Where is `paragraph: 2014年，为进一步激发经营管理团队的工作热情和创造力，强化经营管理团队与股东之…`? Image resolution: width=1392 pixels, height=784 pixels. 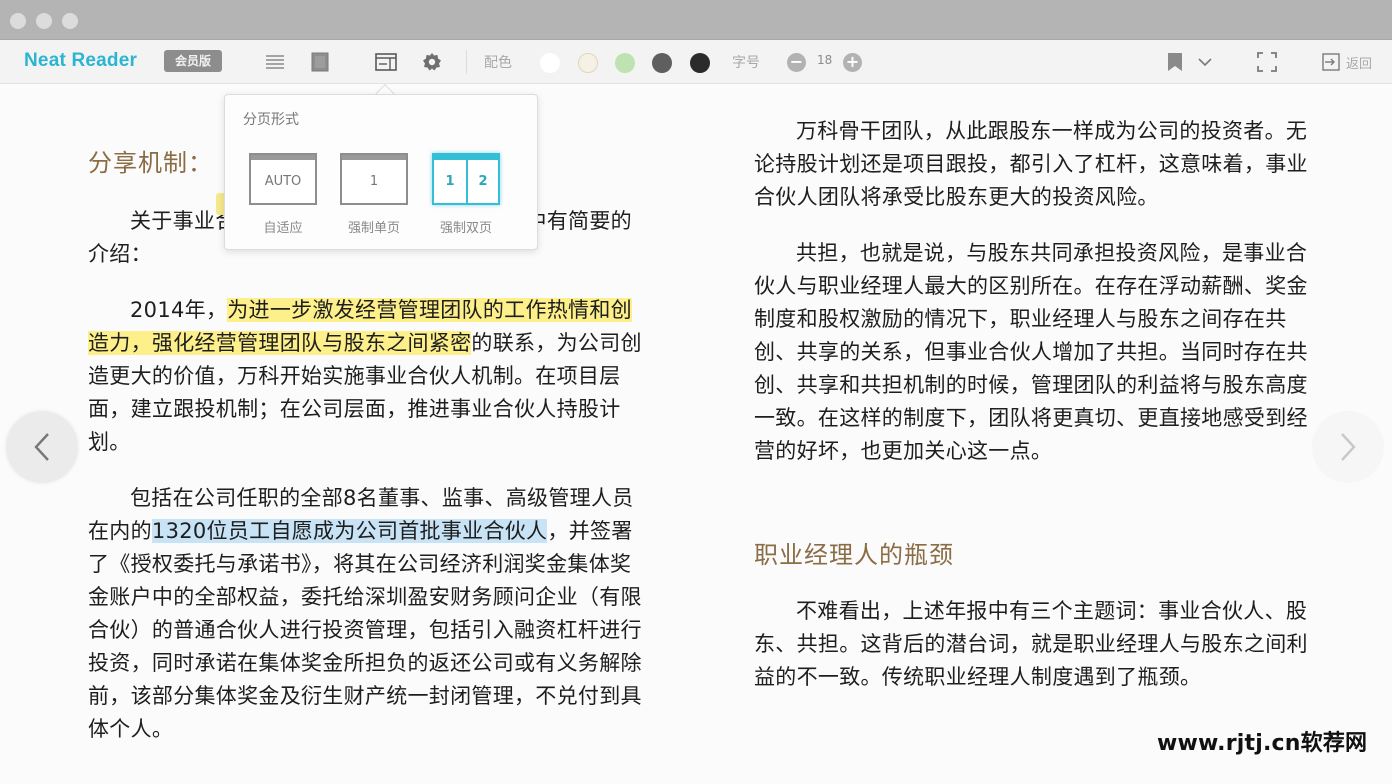
paragraph: 2014年，为进一步激发经营管理团队的工作热情和创造力，强化经营管理团队与股东之… is located at coordinates (365, 376).